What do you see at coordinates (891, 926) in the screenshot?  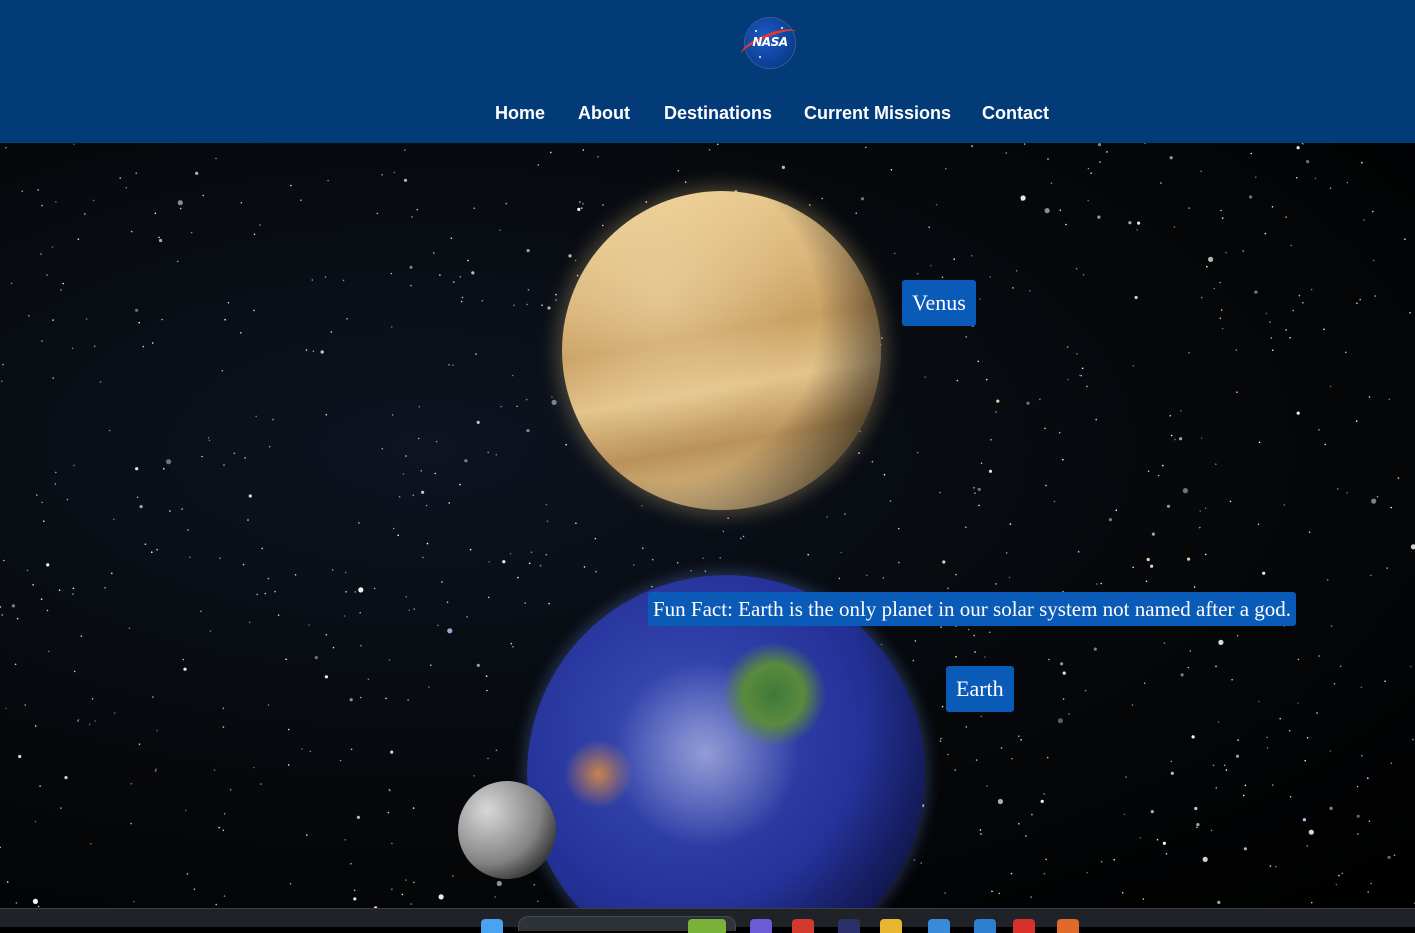 I see `file-explorer-icon` at bounding box center [891, 926].